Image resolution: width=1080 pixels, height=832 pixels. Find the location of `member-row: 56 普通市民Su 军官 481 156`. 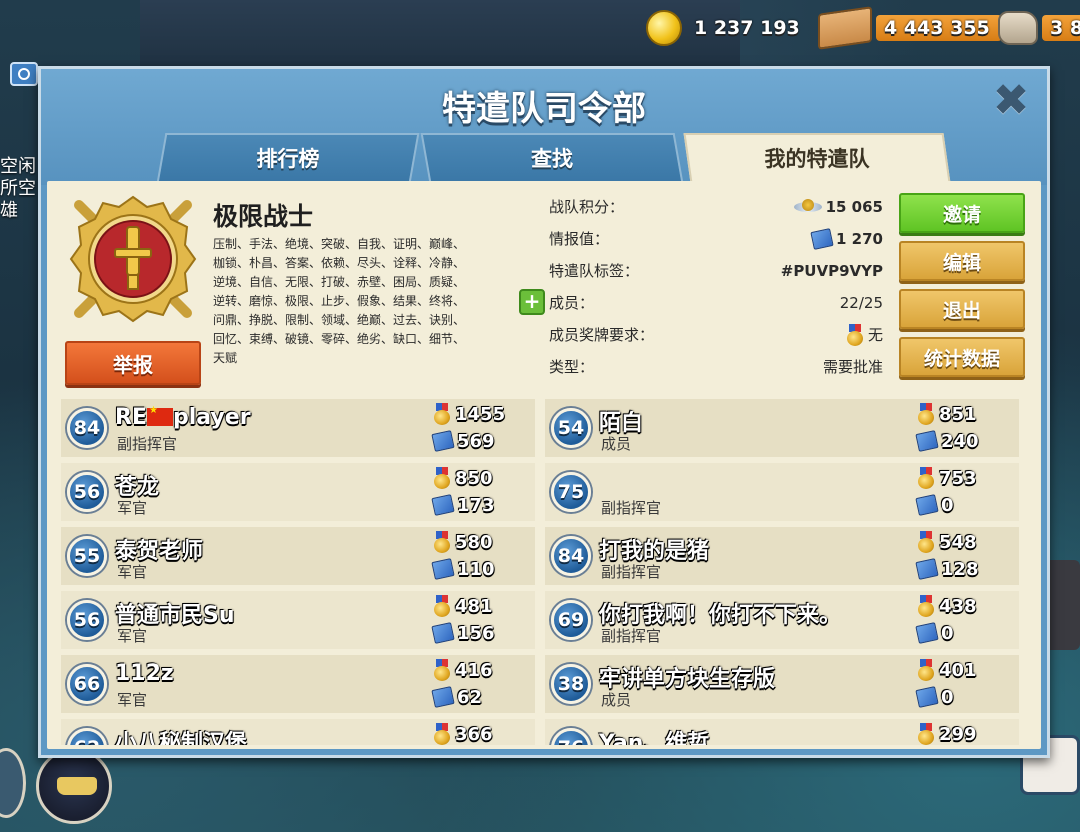

member-row: 56 普通市民Su 军官 481 156 is located at coordinates (298, 620).